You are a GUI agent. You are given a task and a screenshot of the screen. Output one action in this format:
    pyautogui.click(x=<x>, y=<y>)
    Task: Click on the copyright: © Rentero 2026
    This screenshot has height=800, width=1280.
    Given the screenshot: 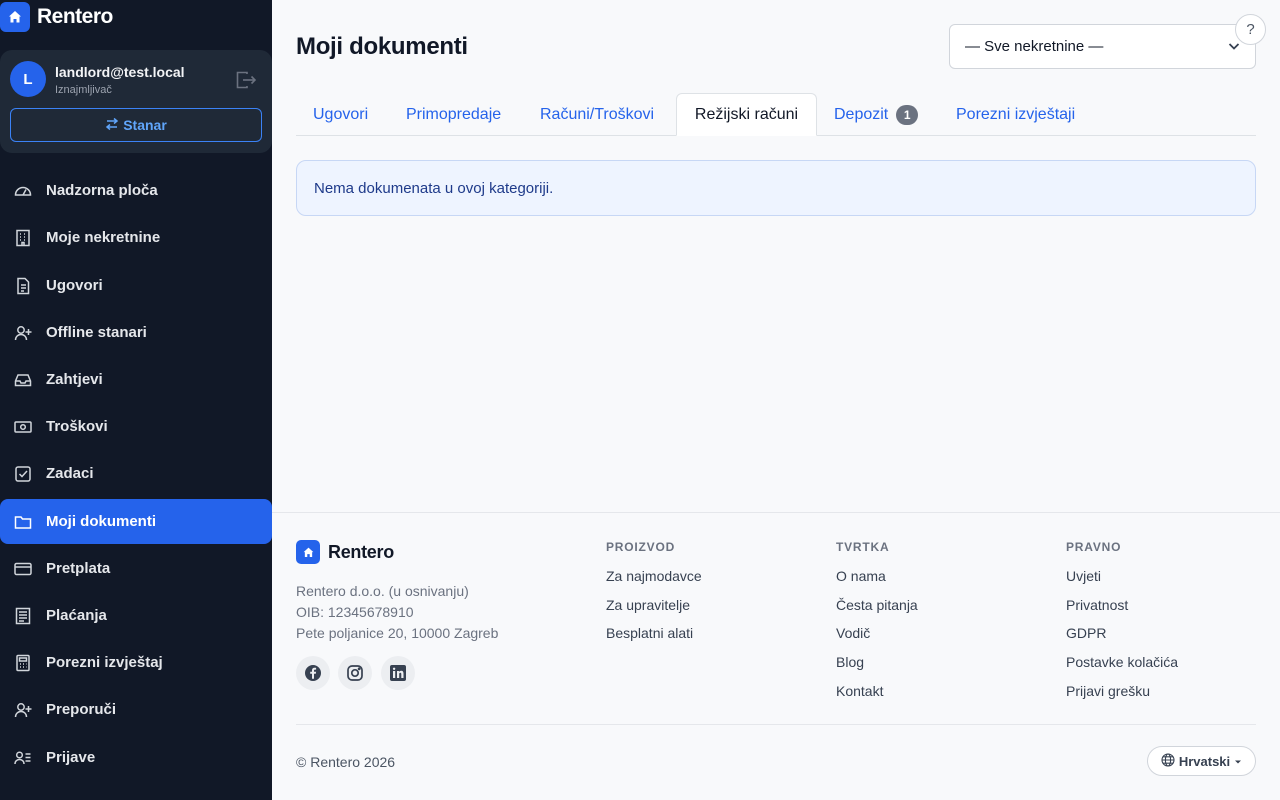 What is the action you would take?
    pyautogui.click(x=346, y=762)
    